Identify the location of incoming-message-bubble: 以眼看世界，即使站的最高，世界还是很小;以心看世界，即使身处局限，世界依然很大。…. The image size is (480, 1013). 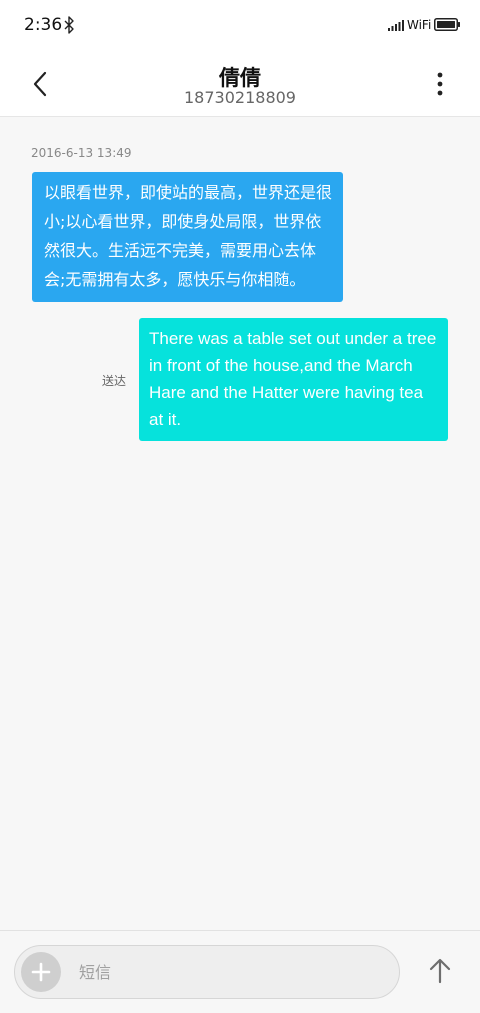
(187, 237).